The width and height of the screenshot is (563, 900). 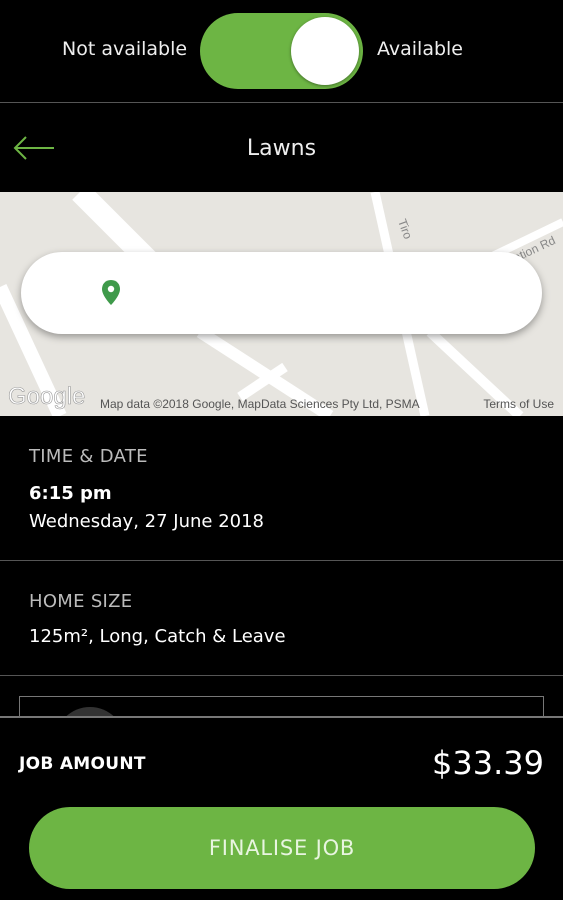 I want to click on job-amount-label: JOB AMOUNT, so click(x=82, y=764).